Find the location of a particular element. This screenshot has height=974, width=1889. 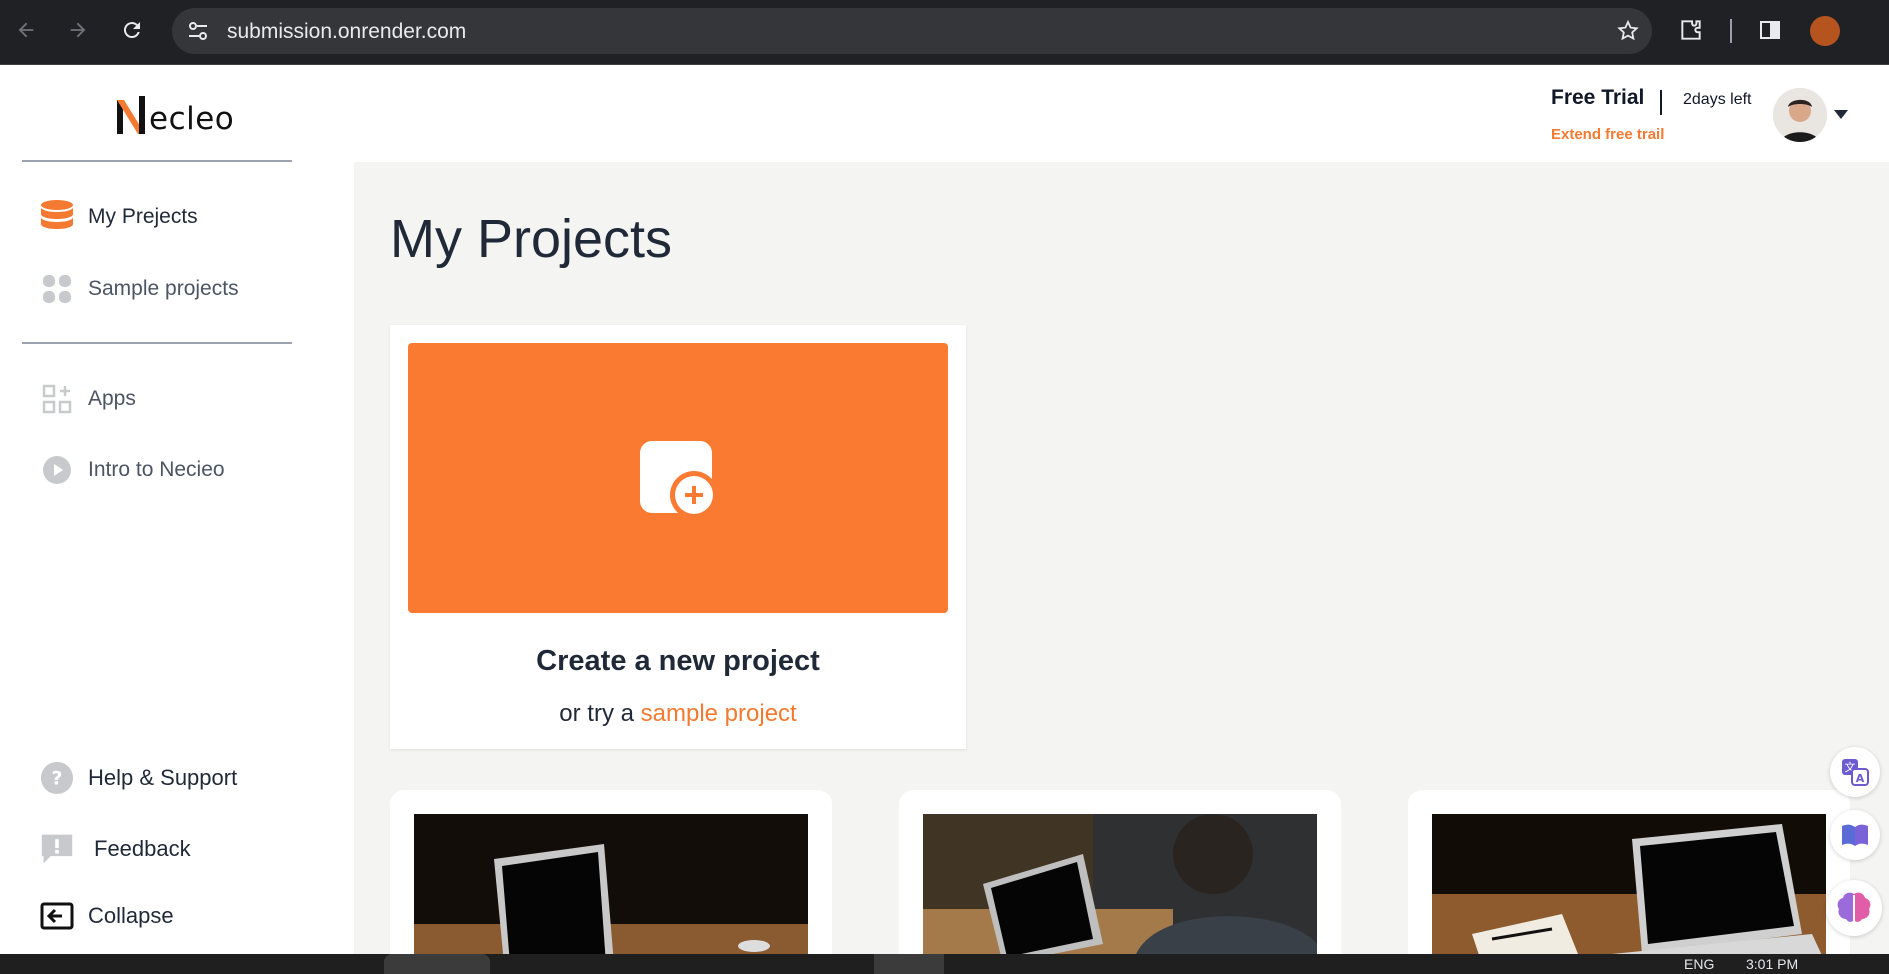

feedback-button: Feedback is located at coordinates (115, 849).